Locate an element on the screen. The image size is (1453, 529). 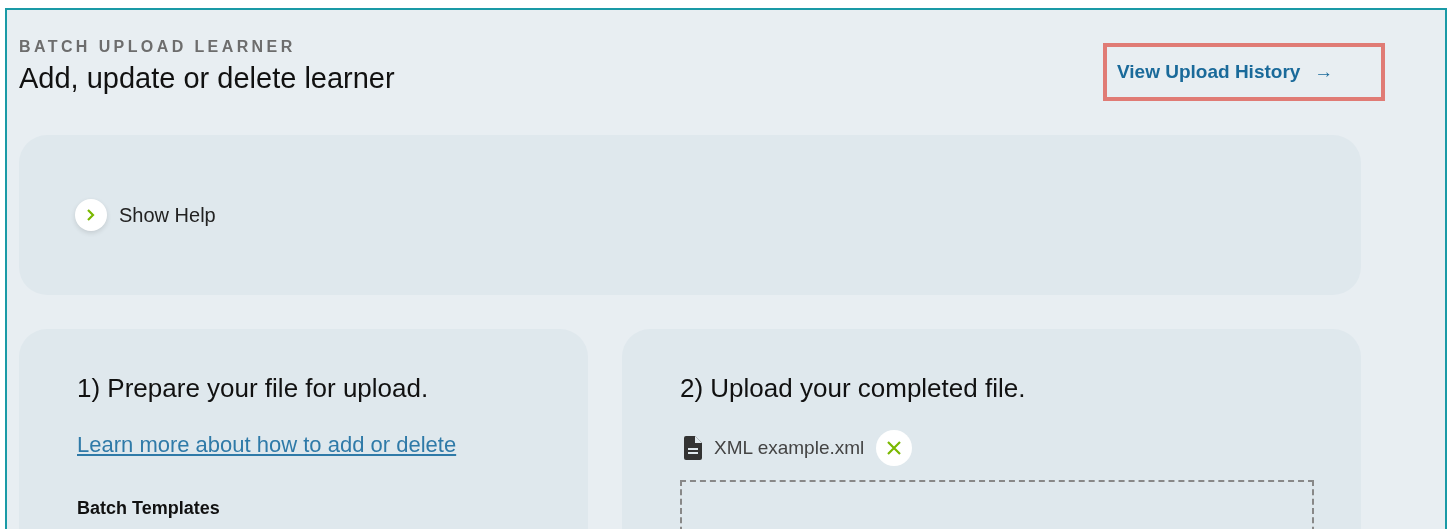
batch-templates-heading: Batch Templates is located at coordinates (149, 508).